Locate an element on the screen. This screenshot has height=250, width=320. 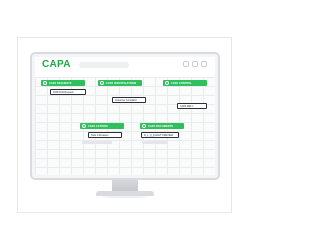
top-bar: CAPA is located at coordinates (125, 66).